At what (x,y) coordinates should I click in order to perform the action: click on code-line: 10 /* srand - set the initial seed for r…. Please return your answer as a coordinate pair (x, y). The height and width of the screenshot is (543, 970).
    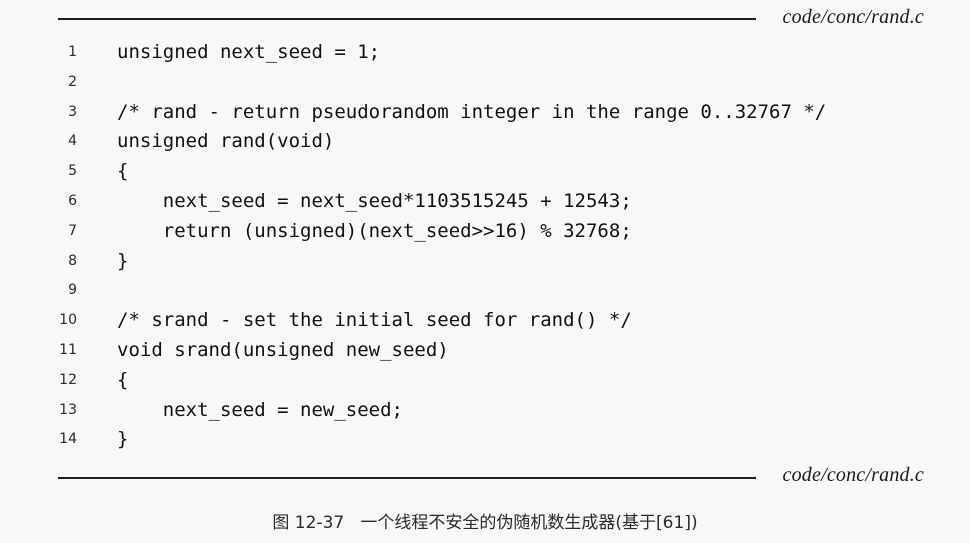
    Looking at the image, I should click on (485, 321).